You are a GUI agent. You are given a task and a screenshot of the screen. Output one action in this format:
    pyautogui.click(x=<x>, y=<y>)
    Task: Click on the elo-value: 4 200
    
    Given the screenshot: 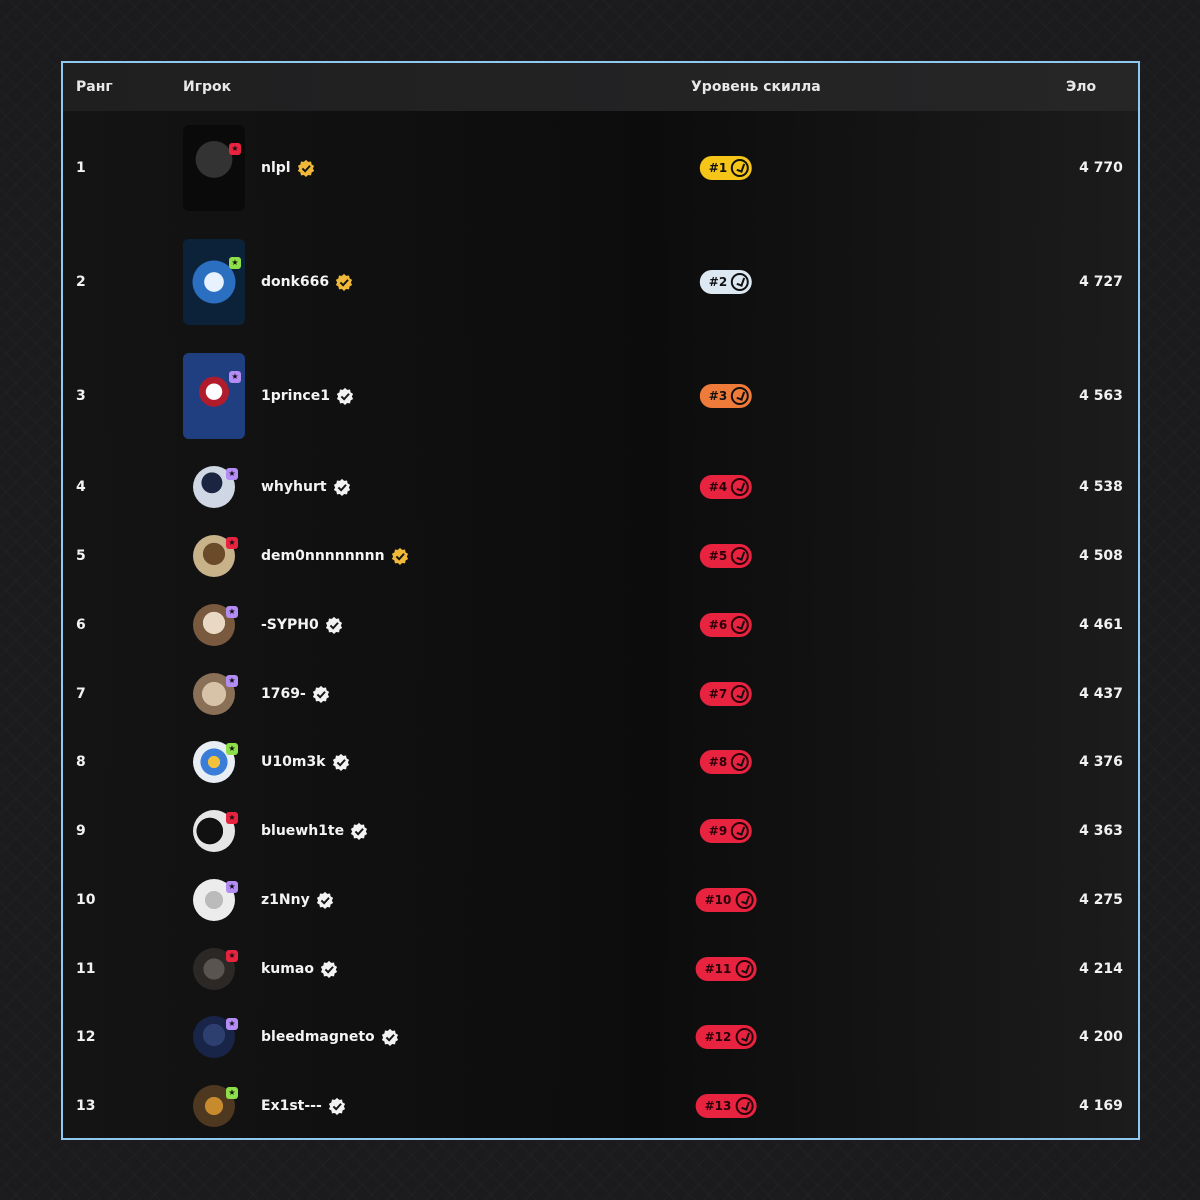 What is the action you would take?
    pyautogui.click(x=1101, y=1037)
    